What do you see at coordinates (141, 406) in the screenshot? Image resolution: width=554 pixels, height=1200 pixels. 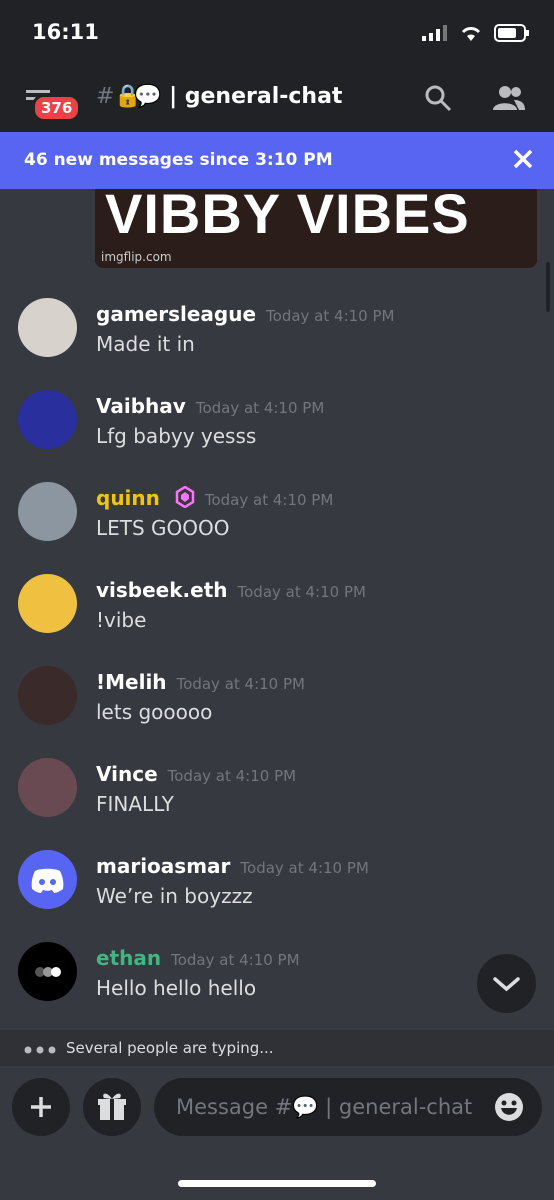 I see `author-name: Vaibhav` at bounding box center [141, 406].